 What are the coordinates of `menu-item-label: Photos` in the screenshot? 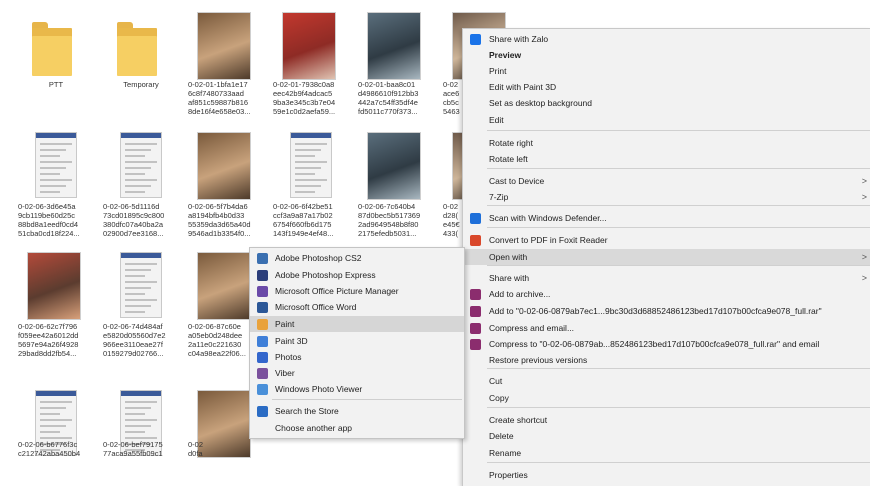 It's located at (288, 357).